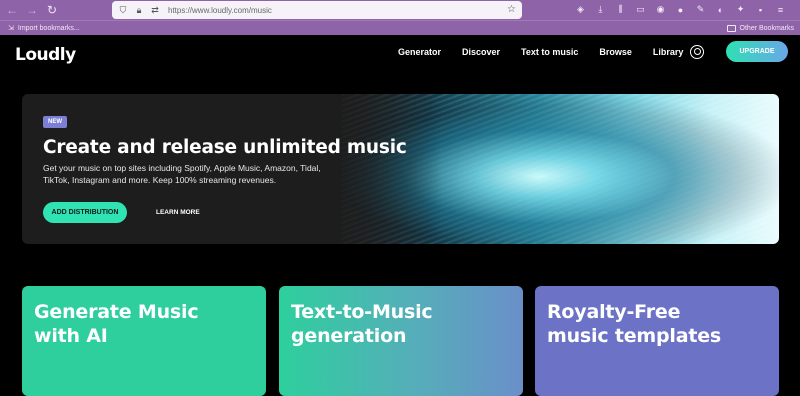 This screenshot has width=800, height=396. What do you see at coordinates (615, 52) in the screenshot?
I see `nav-browse: Browse` at bounding box center [615, 52].